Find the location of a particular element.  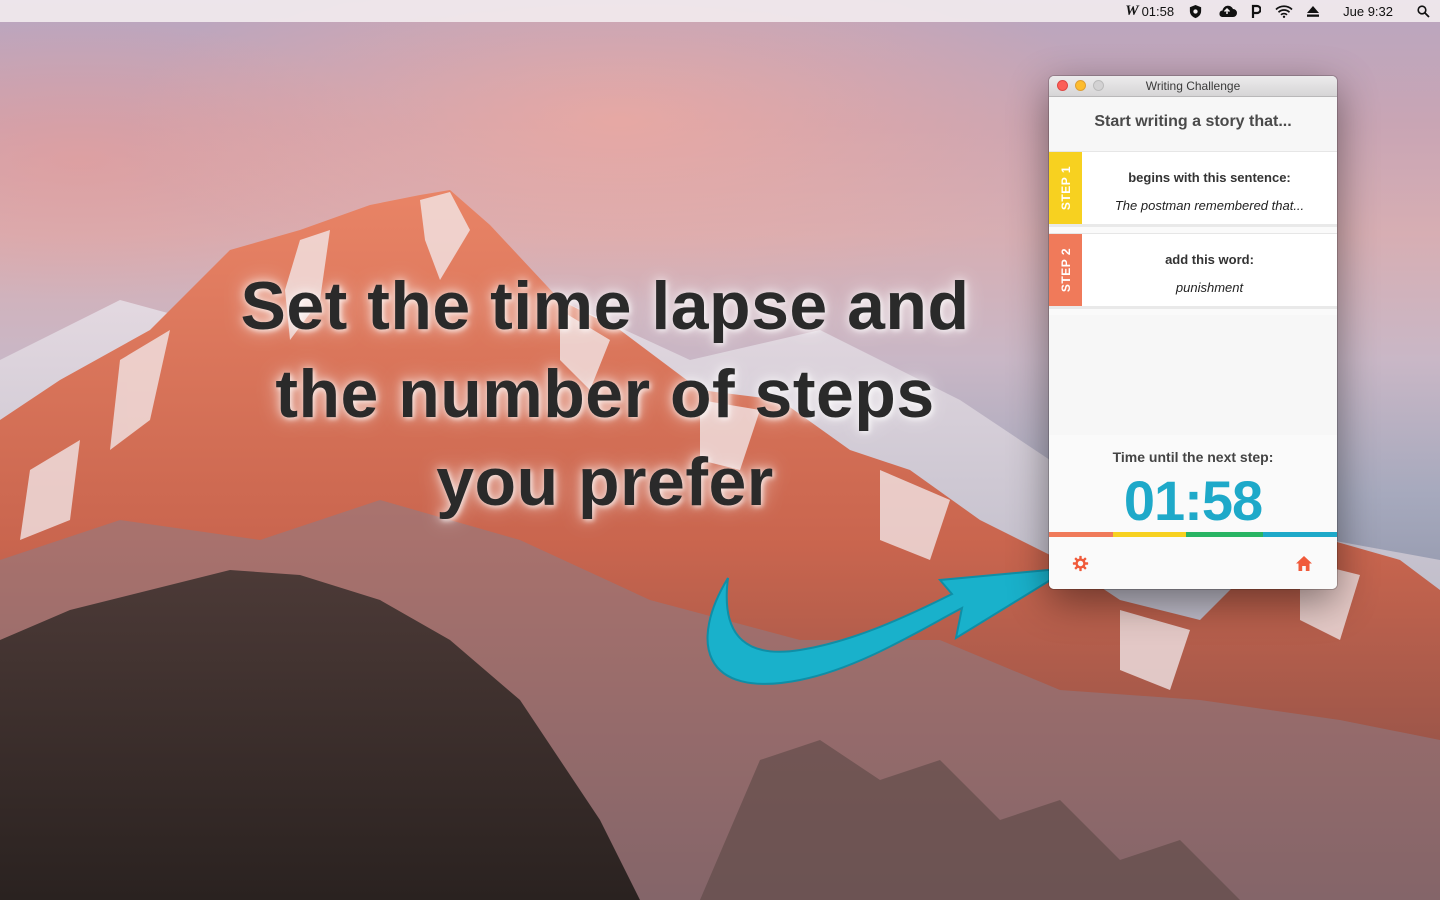

headline-line-3: you prefer is located at coordinates (605, 482).